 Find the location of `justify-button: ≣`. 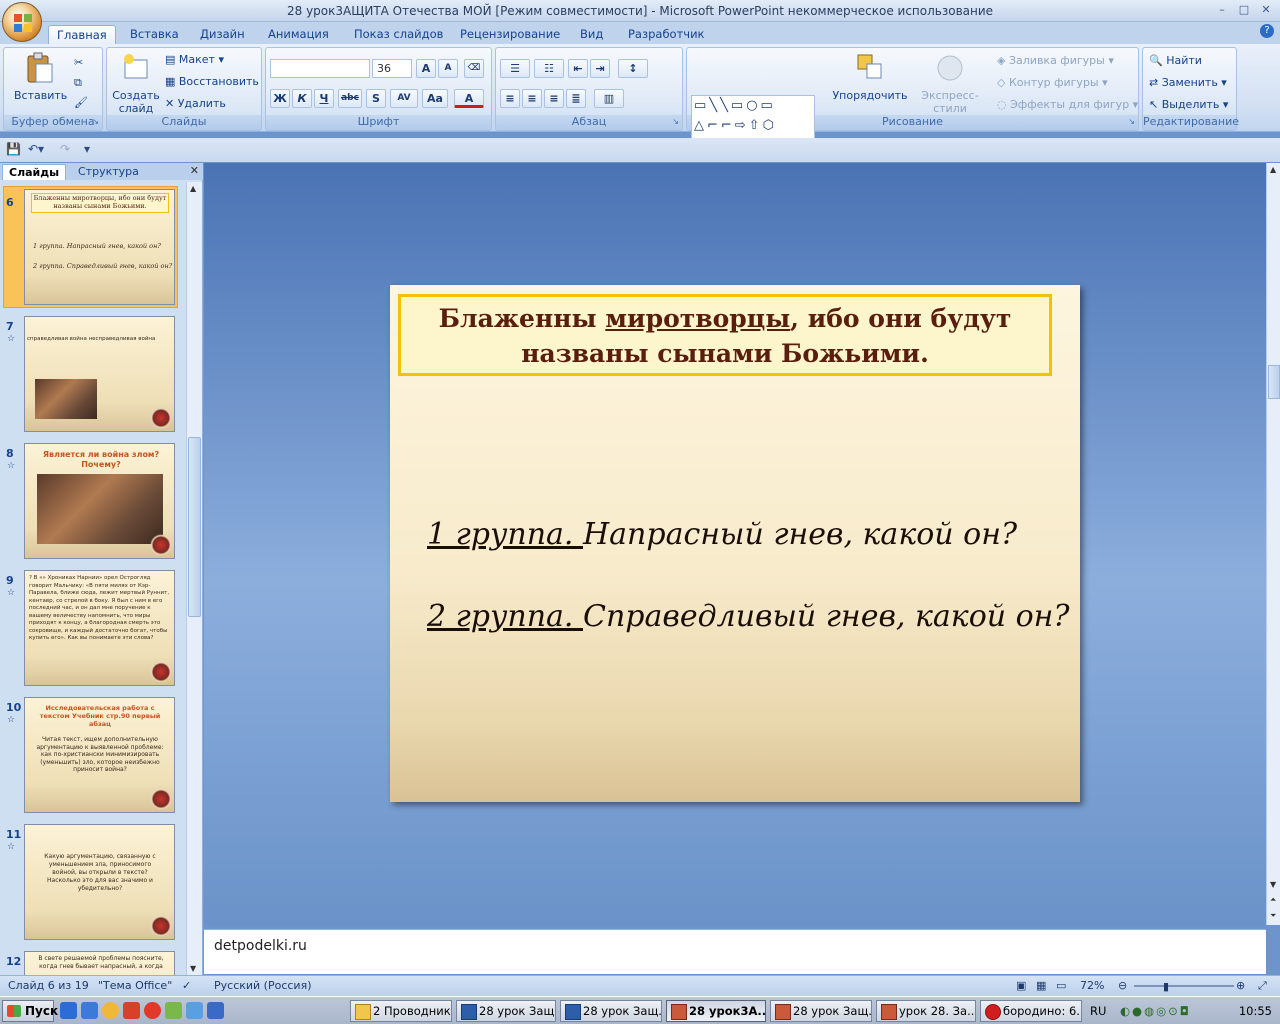

justify-button: ≣ is located at coordinates (576, 98).